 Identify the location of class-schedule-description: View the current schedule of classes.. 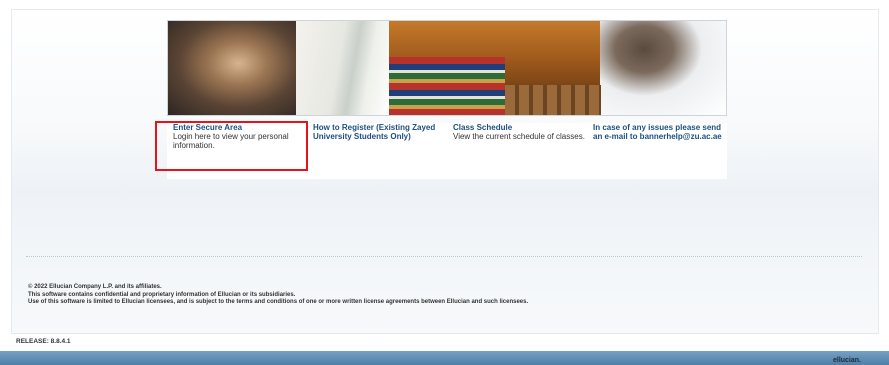
(519, 136).